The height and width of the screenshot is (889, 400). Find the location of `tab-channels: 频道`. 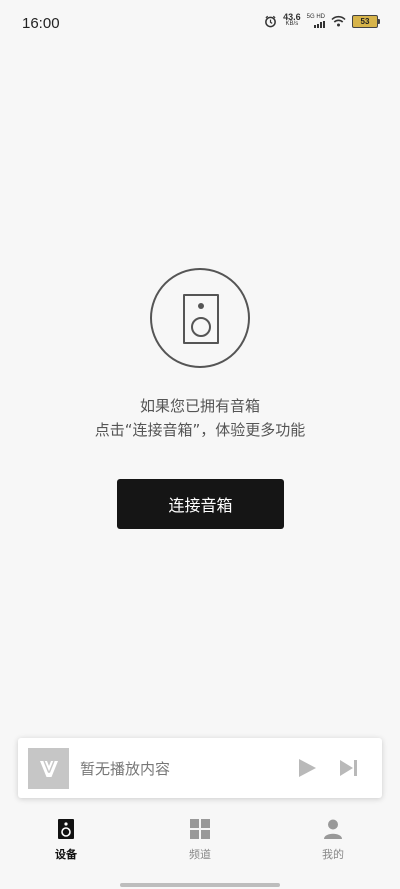

tab-channels: 频道 is located at coordinates (200, 843).